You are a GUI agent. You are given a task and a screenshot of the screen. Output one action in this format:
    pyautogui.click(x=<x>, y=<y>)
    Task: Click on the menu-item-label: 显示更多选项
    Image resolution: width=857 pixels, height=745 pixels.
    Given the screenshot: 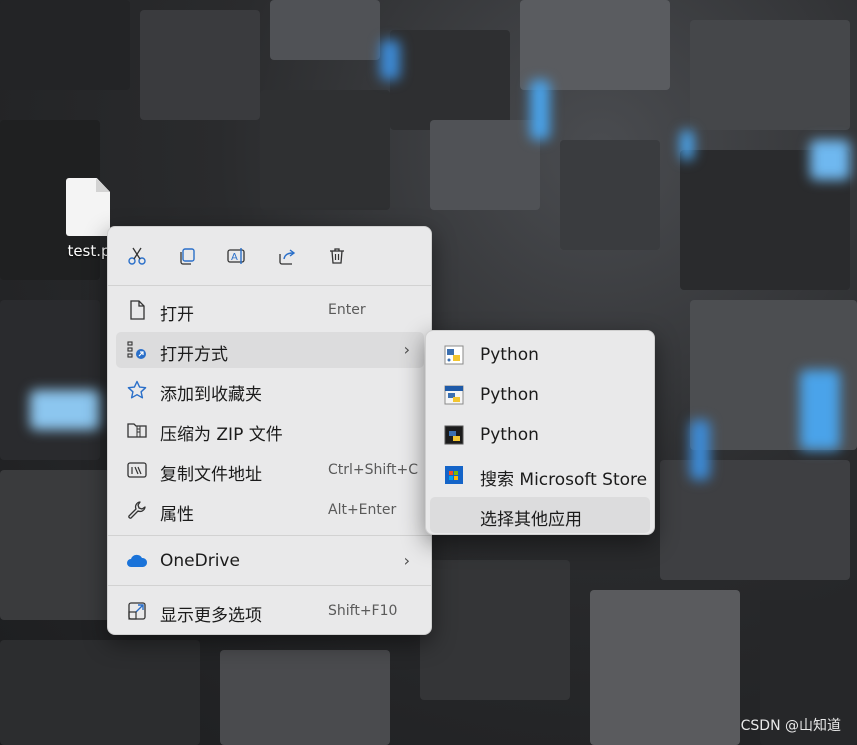 What is the action you would take?
    pyautogui.click(x=211, y=616)
    